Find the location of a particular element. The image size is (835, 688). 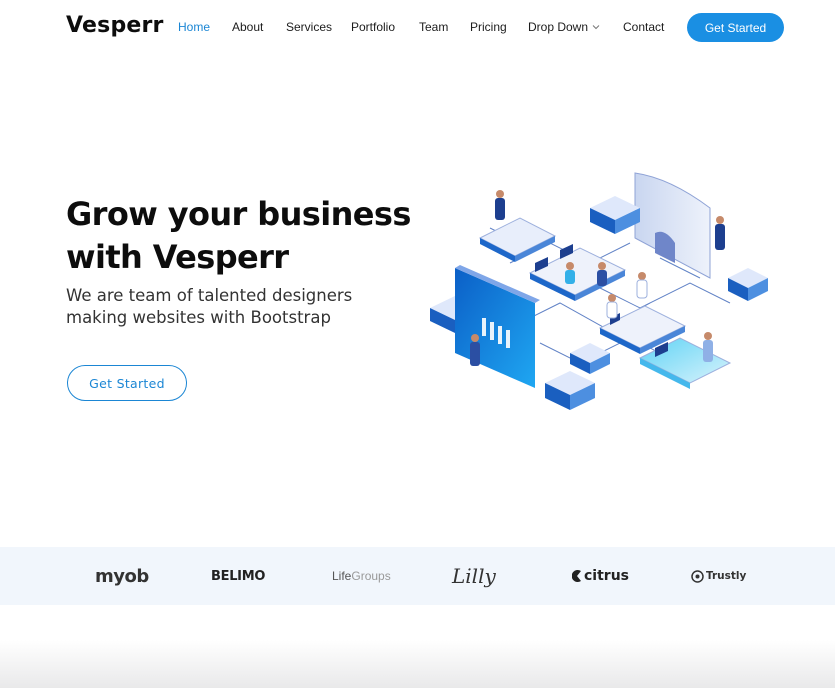

client-logo-citrus: citrus is located at coordinates (600, 576).